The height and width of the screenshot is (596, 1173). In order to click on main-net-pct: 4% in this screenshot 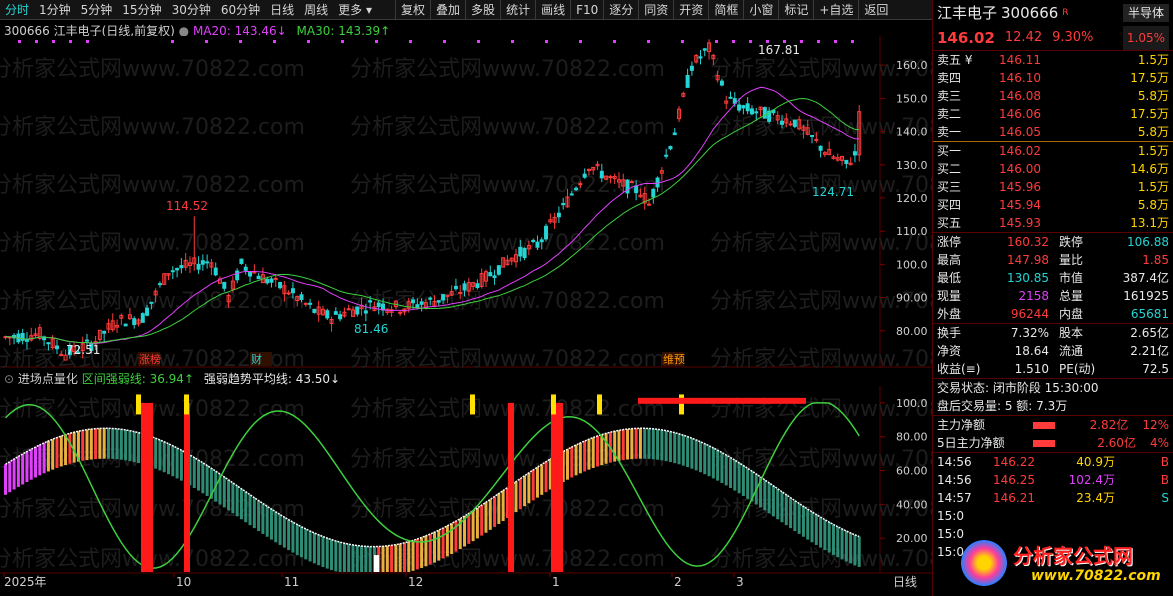, I will do `click(1159, 443)`.